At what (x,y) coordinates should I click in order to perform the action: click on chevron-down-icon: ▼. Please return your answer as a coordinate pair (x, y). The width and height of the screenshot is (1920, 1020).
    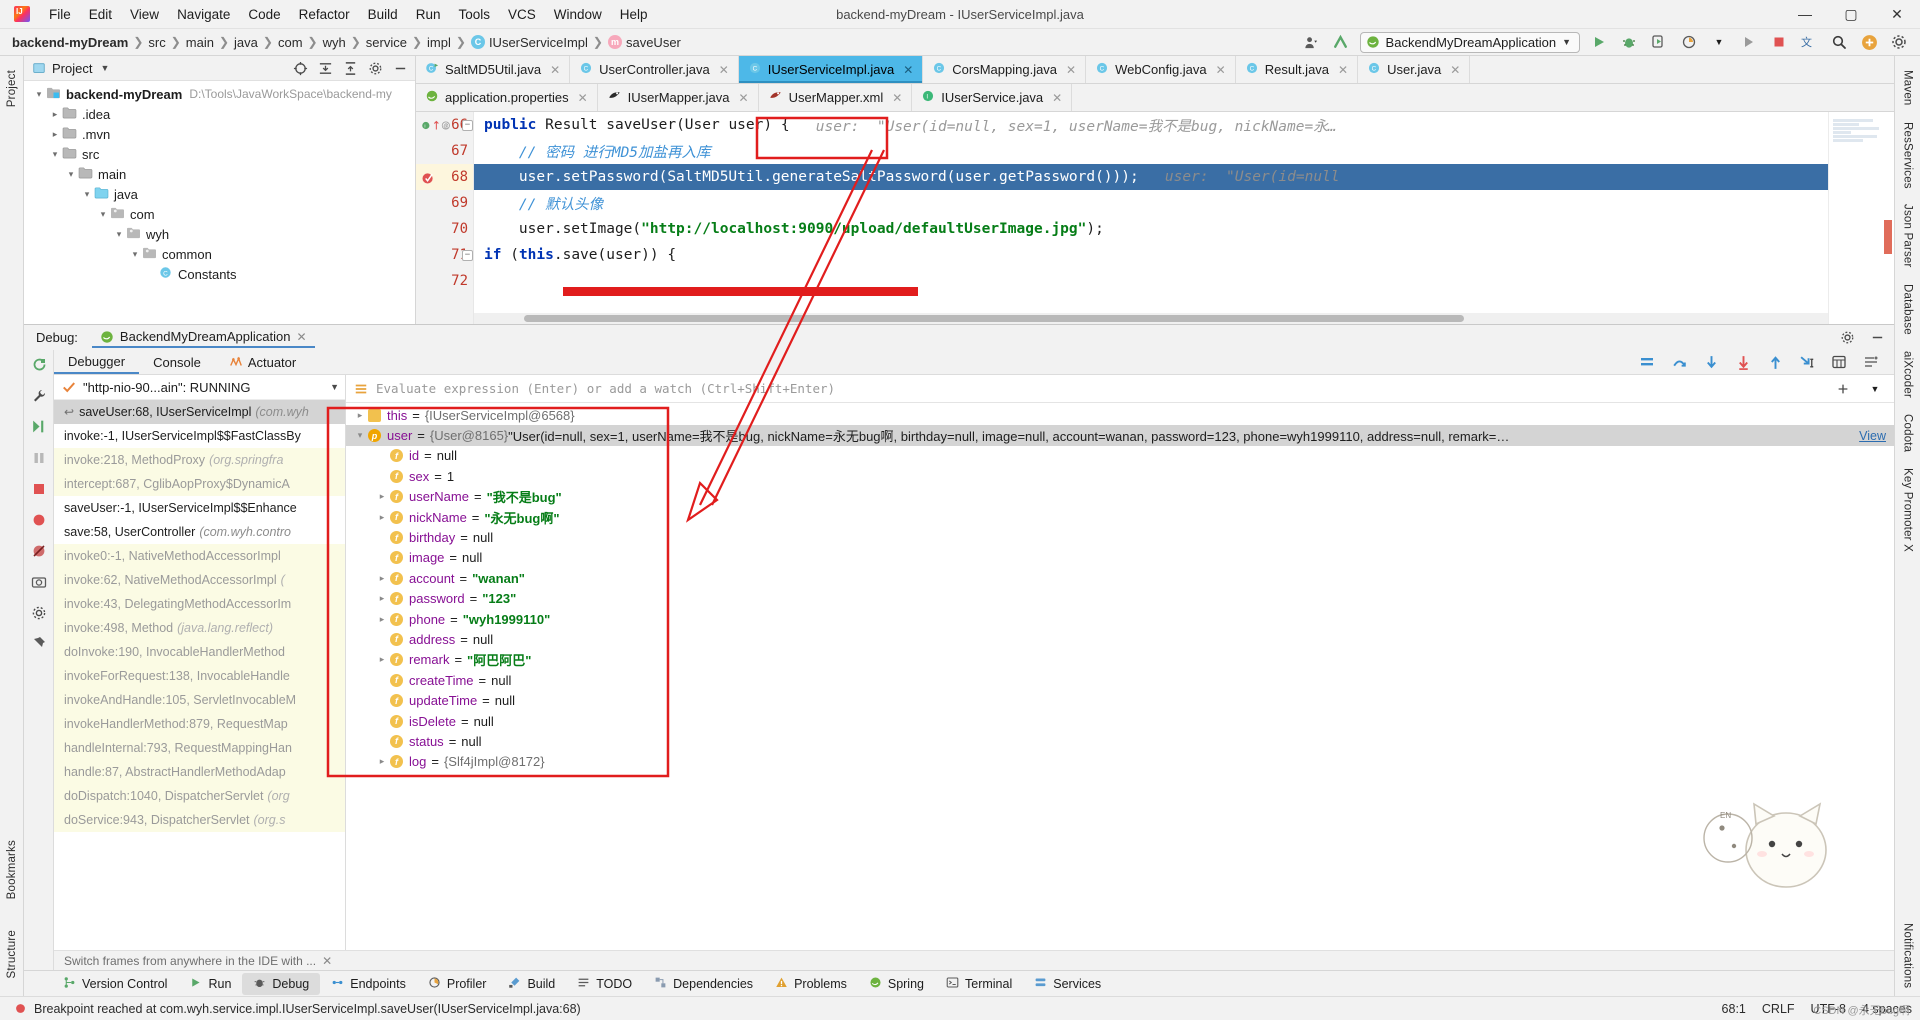
    Looking at the image, I should click on (334, 387).